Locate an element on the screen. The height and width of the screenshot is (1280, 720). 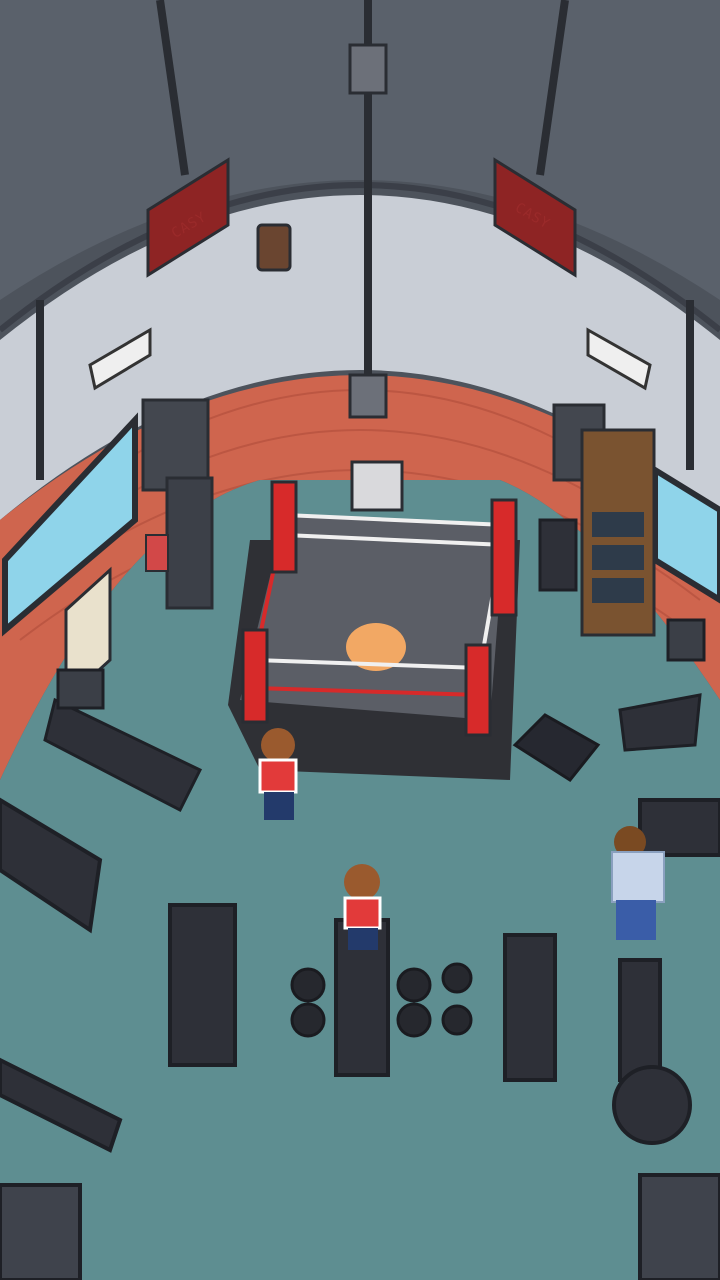
player-on-bench is located at coordinates (362, 907).